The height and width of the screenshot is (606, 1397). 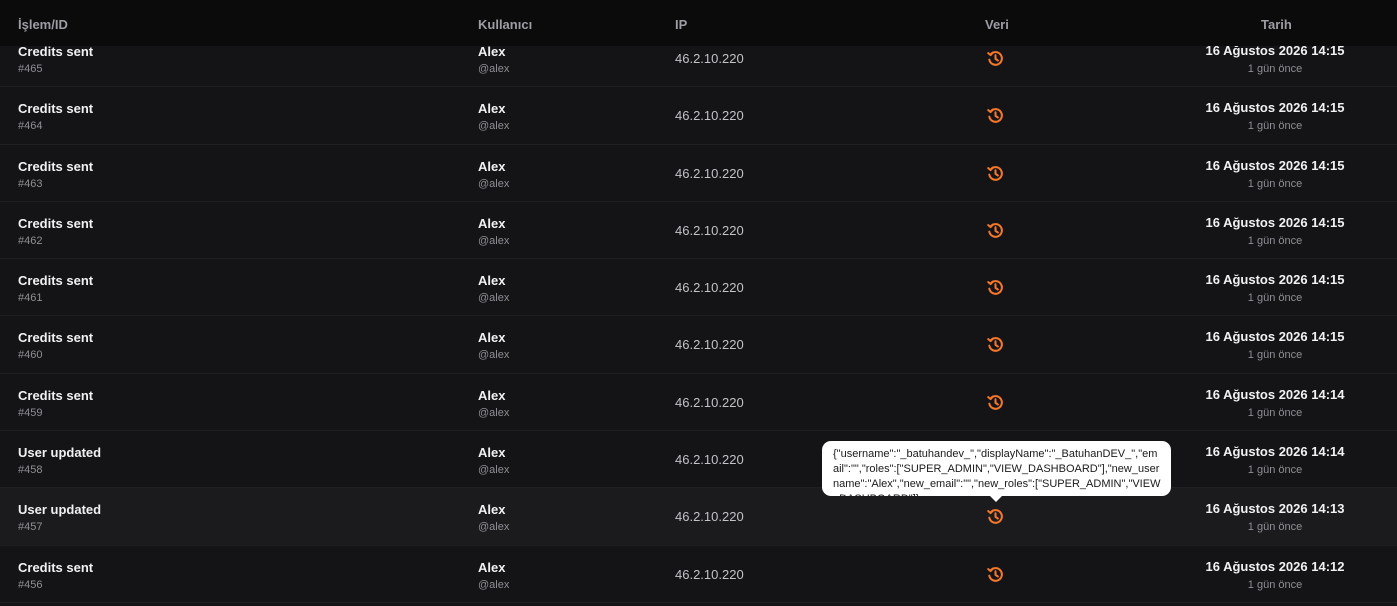 I want to click on date-cell: 16 Ağustos 2026 14:13 1 gün önce, so click(x=1275, y=511).